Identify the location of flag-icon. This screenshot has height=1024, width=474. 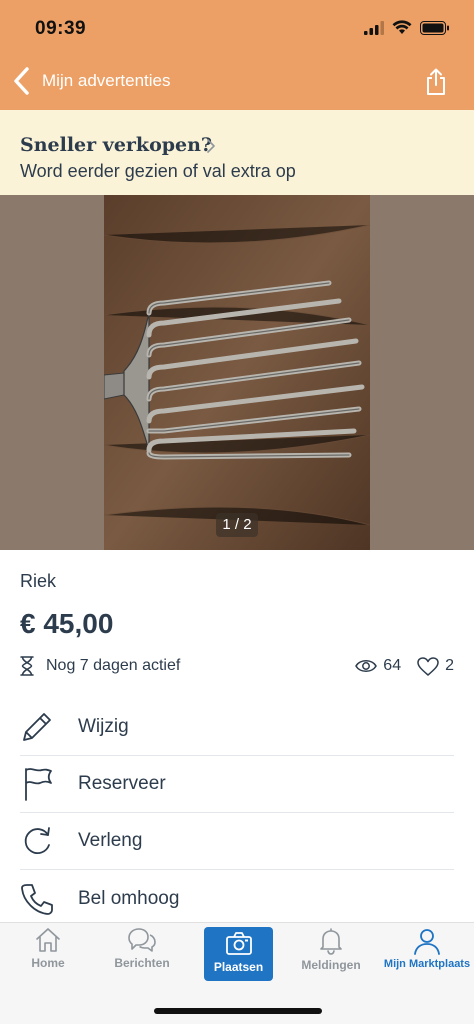
(38, 784).